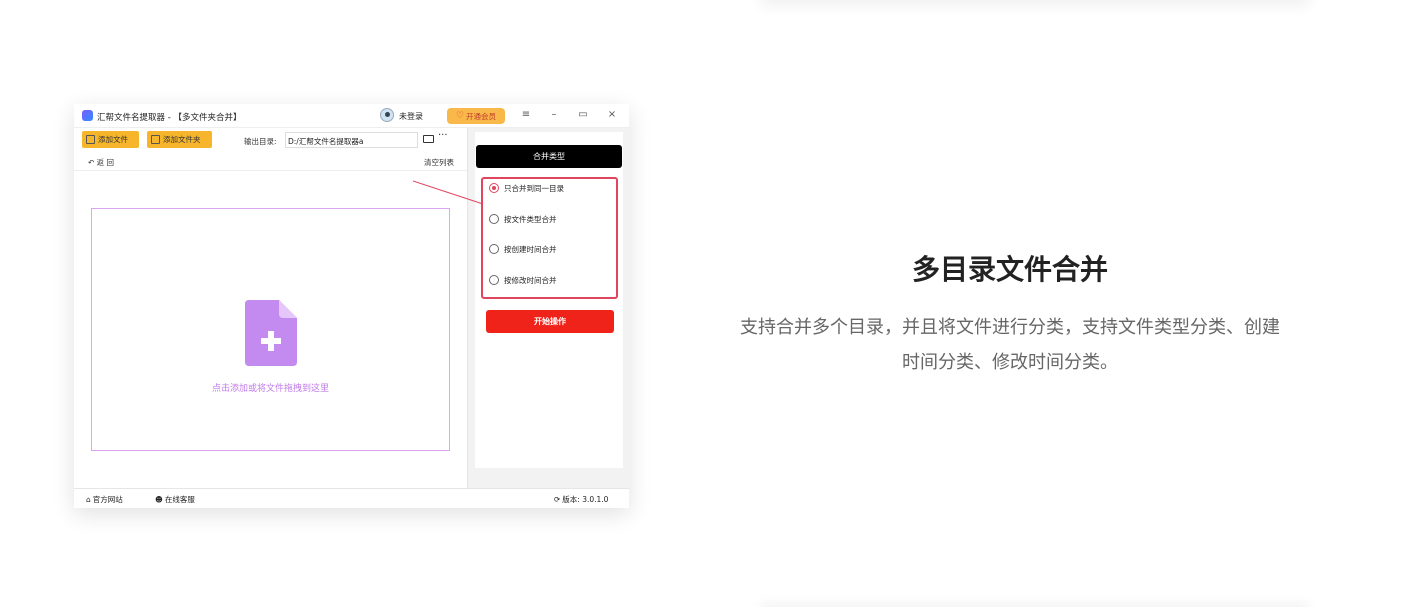 The width and height of the screenshot is (1409, 607). What do you see at coordinates (169, 118) in the screenshot?
I see `app-title: 汇帮文件名提取器 - 【多文件夹合并】` at bounding box center [169, 118].